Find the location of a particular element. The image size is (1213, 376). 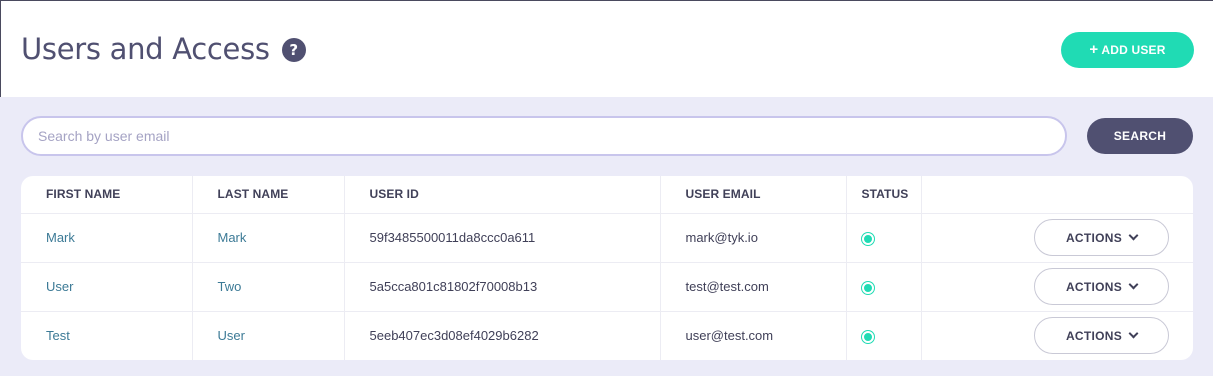

column-header-last-name: LAST NAME is located at coordinates (268, 195).